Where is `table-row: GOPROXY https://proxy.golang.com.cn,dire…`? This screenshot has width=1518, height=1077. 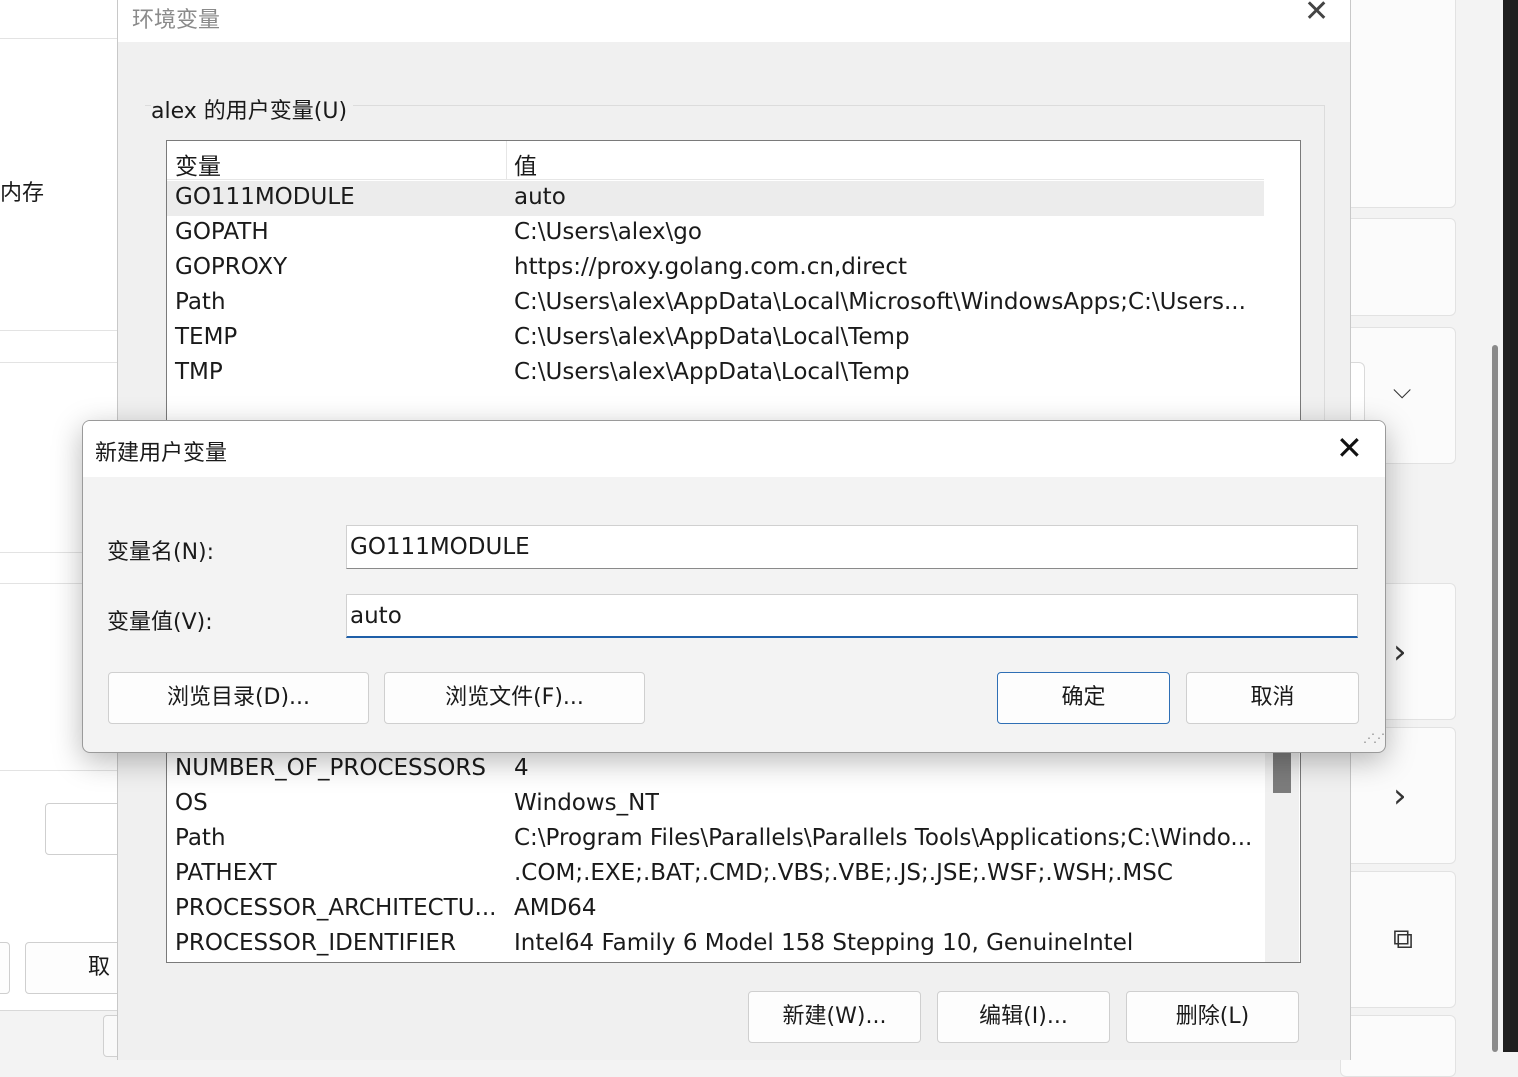 table-row: GOPROXY https://proxy.golang.com.cn,dire… is located at coordinates (715, 268).